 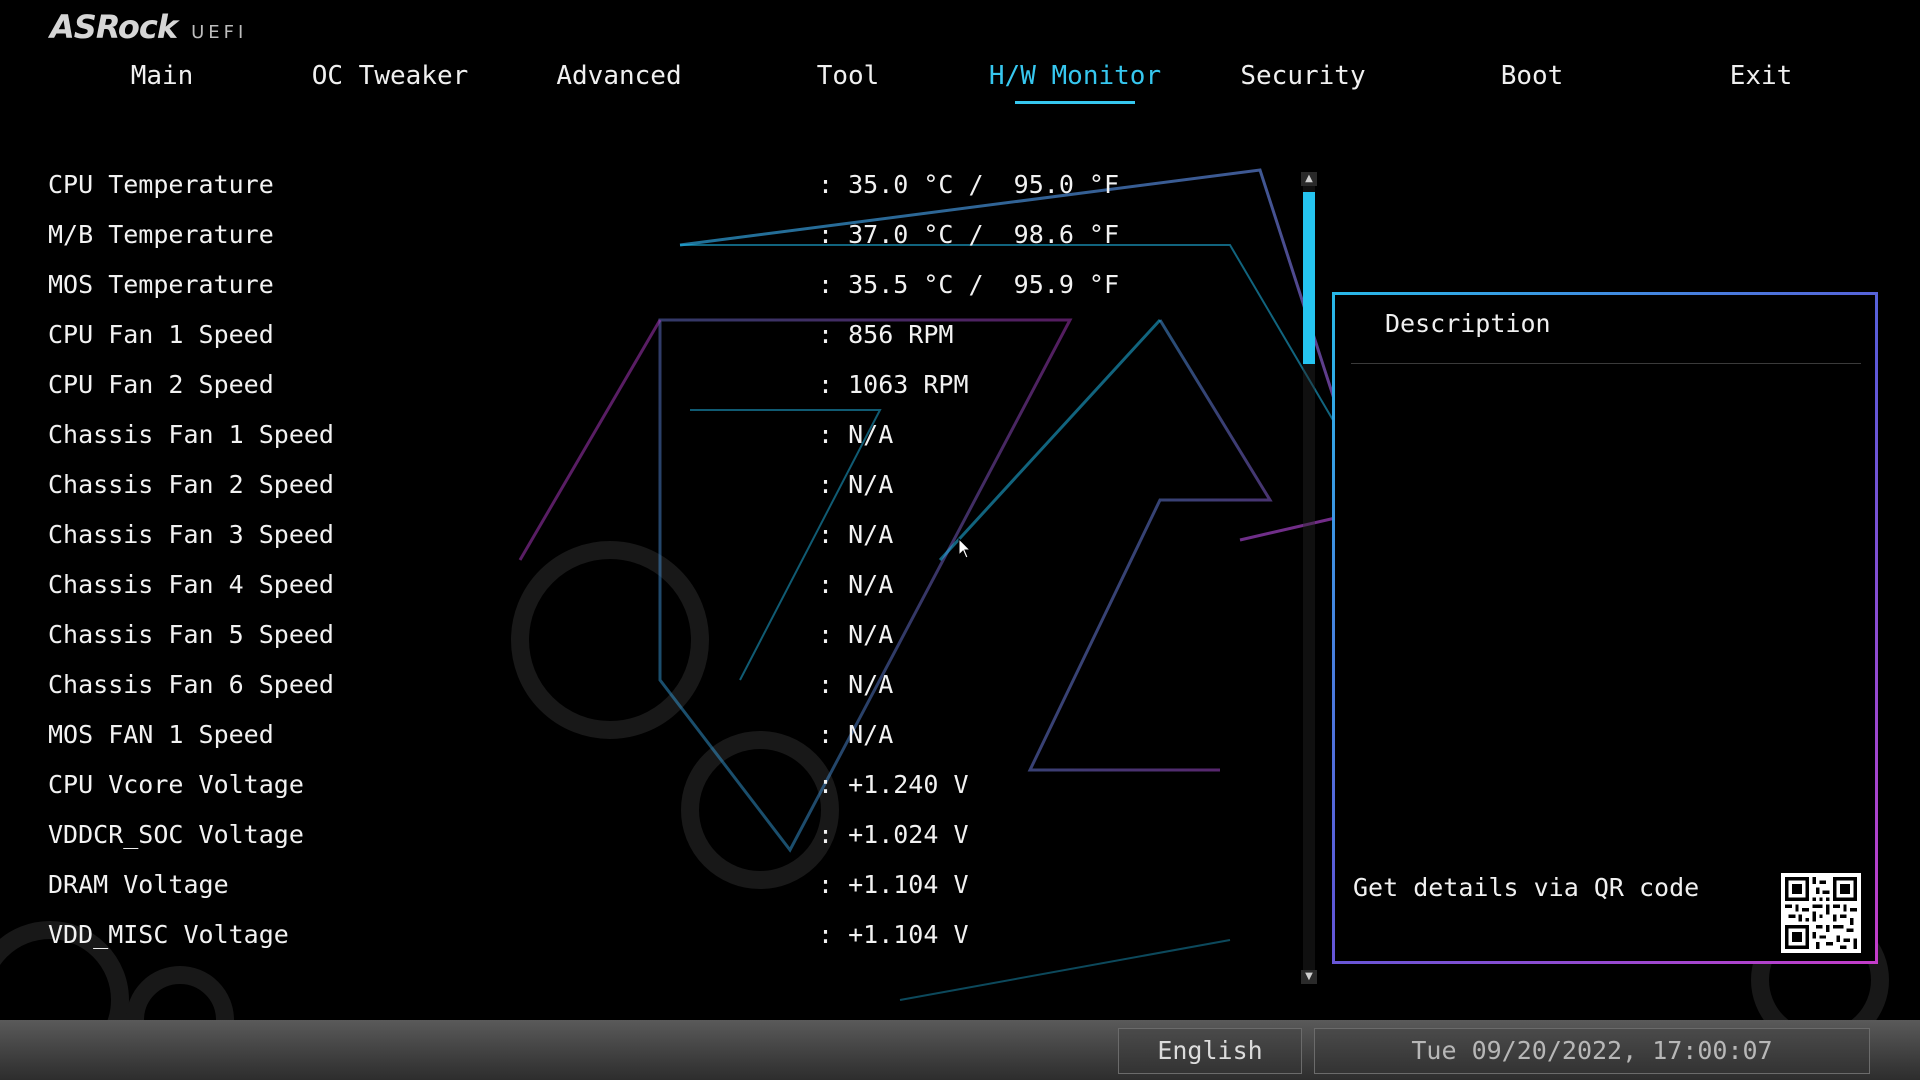 What do you see at coordinates (969, 184) in the screenshot?
I see `item-value: : 35.0 °C / 95.0 °F` at bounding box center [969, 184].